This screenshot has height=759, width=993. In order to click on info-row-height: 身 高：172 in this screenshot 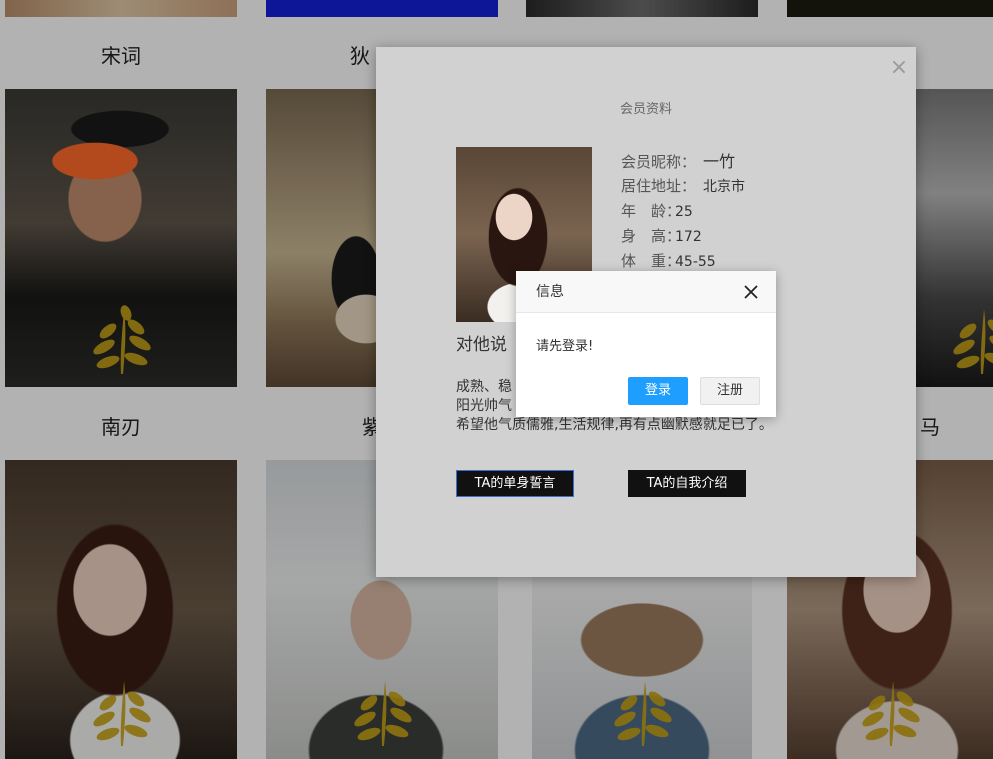, I will do `click(683, 236)`.